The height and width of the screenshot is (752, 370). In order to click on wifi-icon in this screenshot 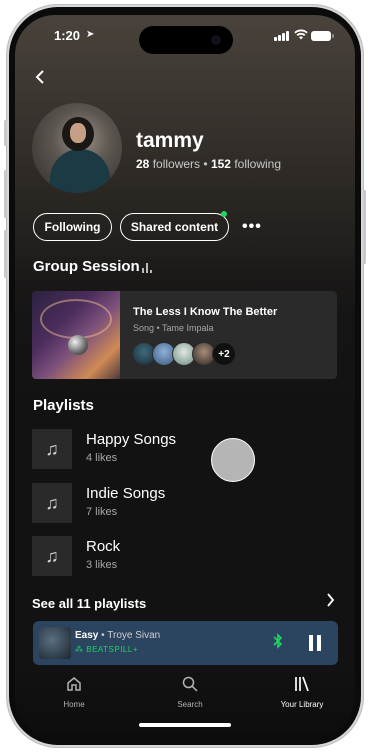, I will do `click(301, 34)`.